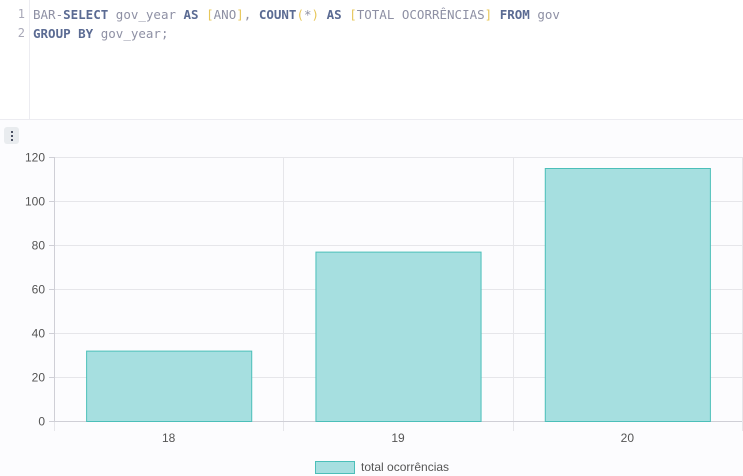 Image resolution: width=743 pixels, height=476 pixels. Describe the element at coordinates (39, 378) in the screenshot. I see `y-tick-label: 20` at that location.